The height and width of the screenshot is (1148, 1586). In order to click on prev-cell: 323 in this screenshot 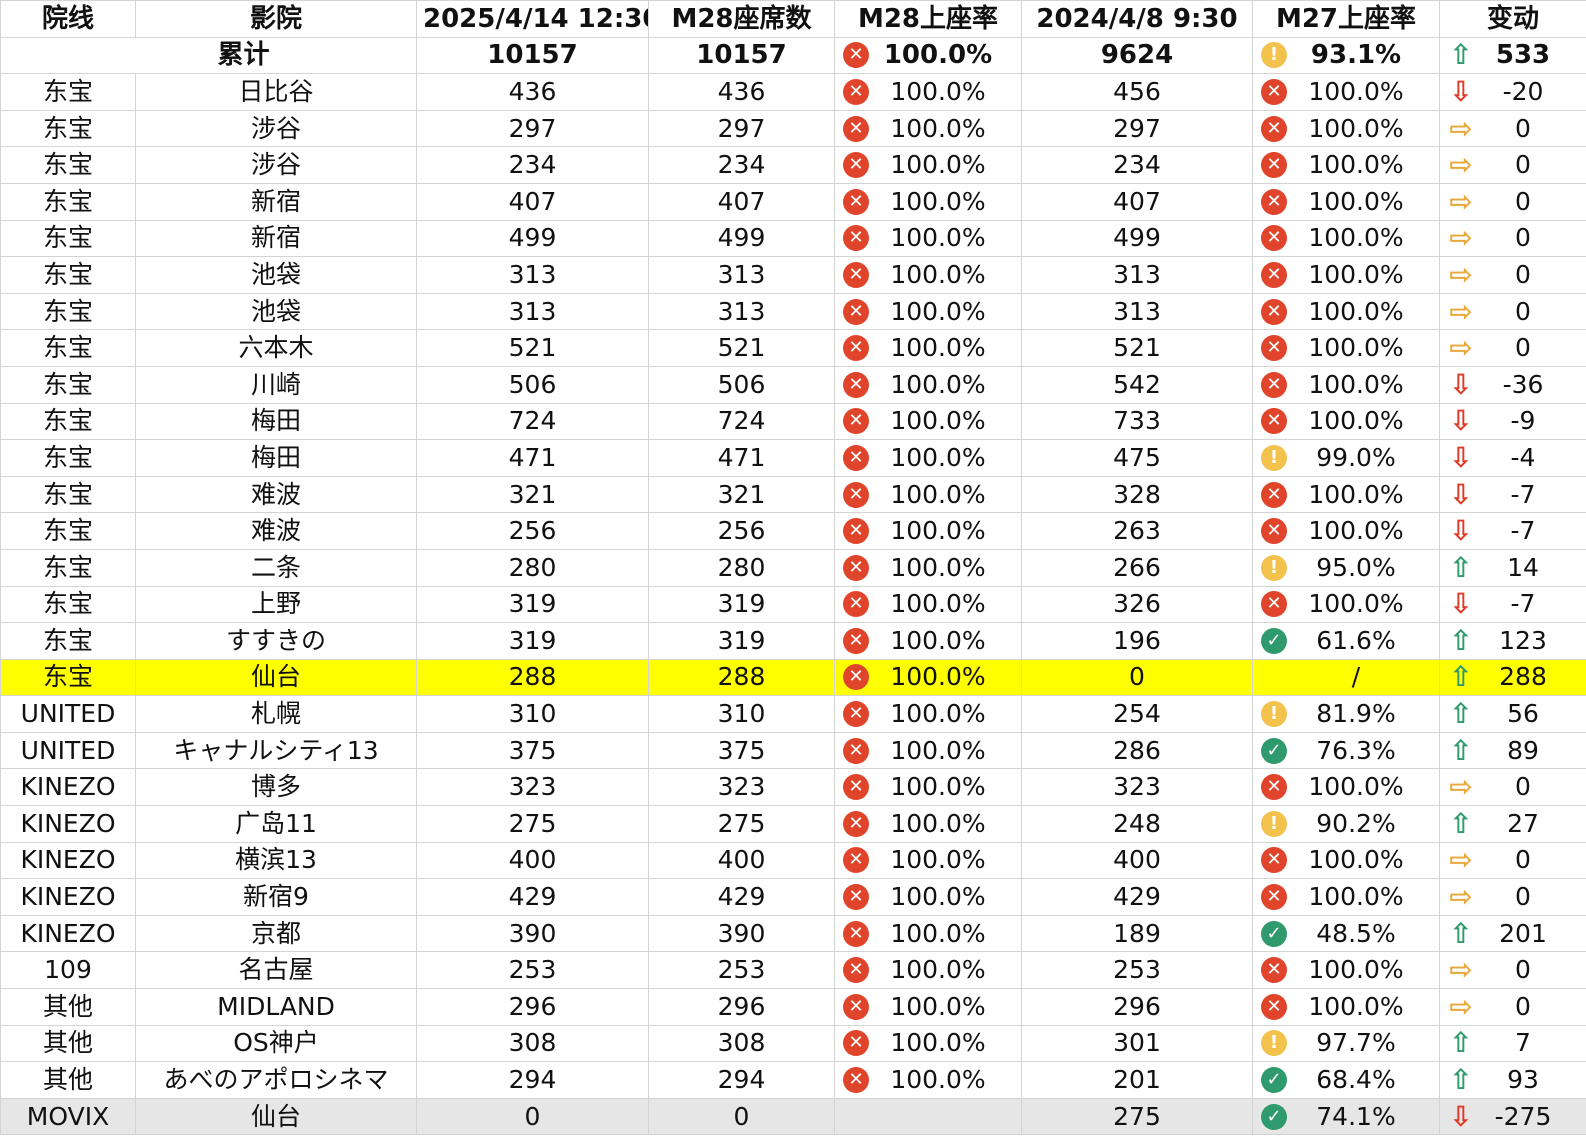, I will do `click(1137, 787)`.